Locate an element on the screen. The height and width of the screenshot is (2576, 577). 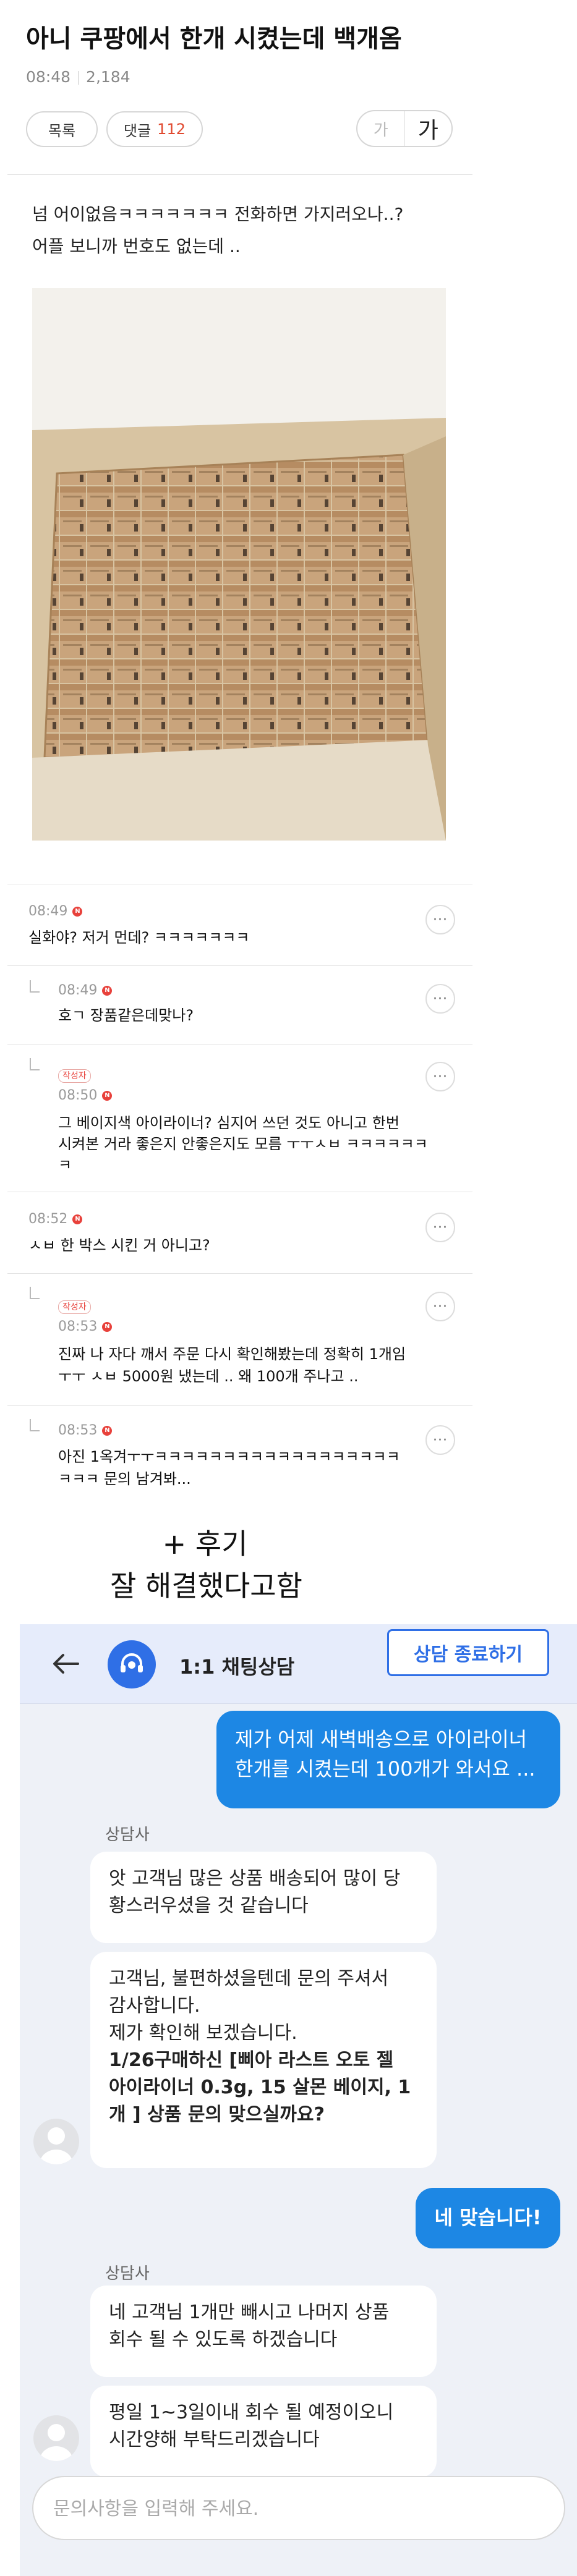
font-size-toggle: 가 가 is located at coordinates (404, 128).